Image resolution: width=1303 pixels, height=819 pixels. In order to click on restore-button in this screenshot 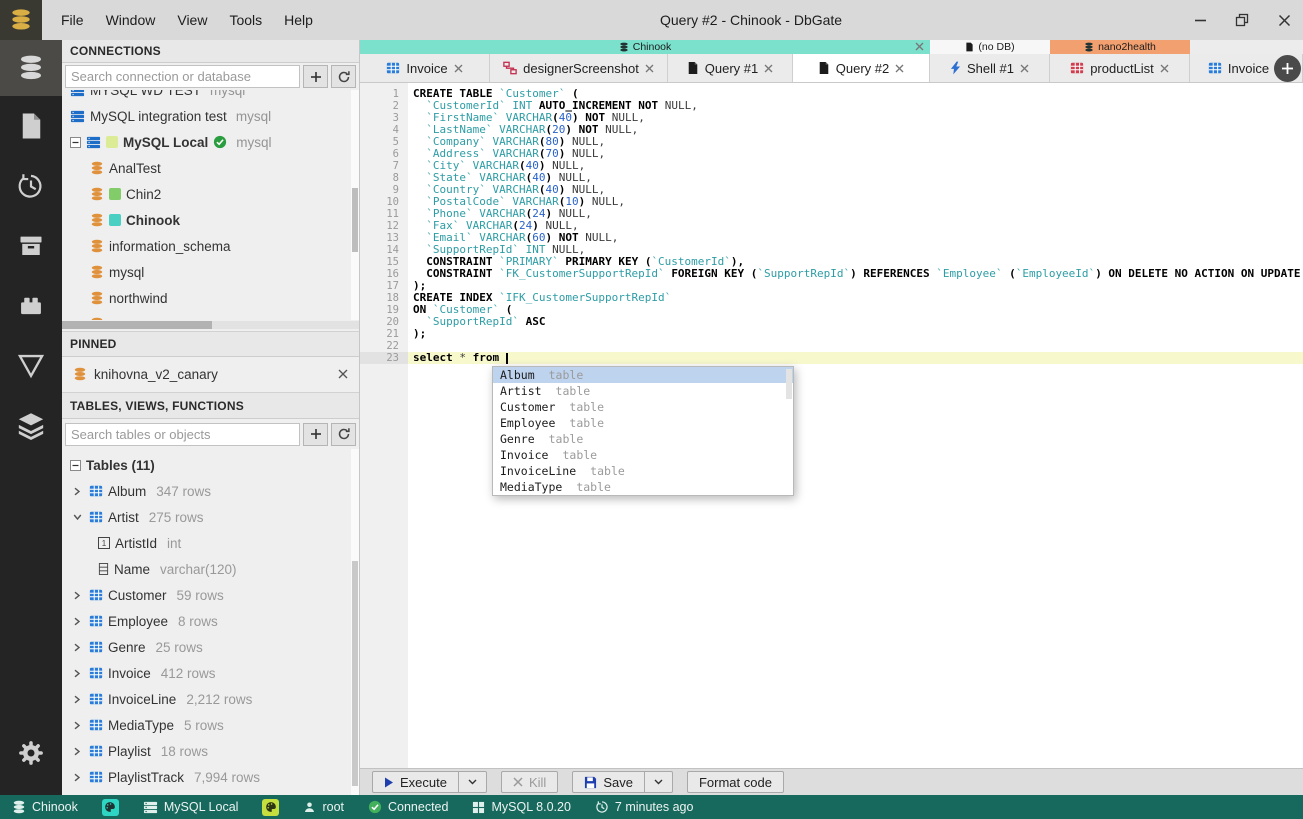, I will do `click(1242, 20)`.